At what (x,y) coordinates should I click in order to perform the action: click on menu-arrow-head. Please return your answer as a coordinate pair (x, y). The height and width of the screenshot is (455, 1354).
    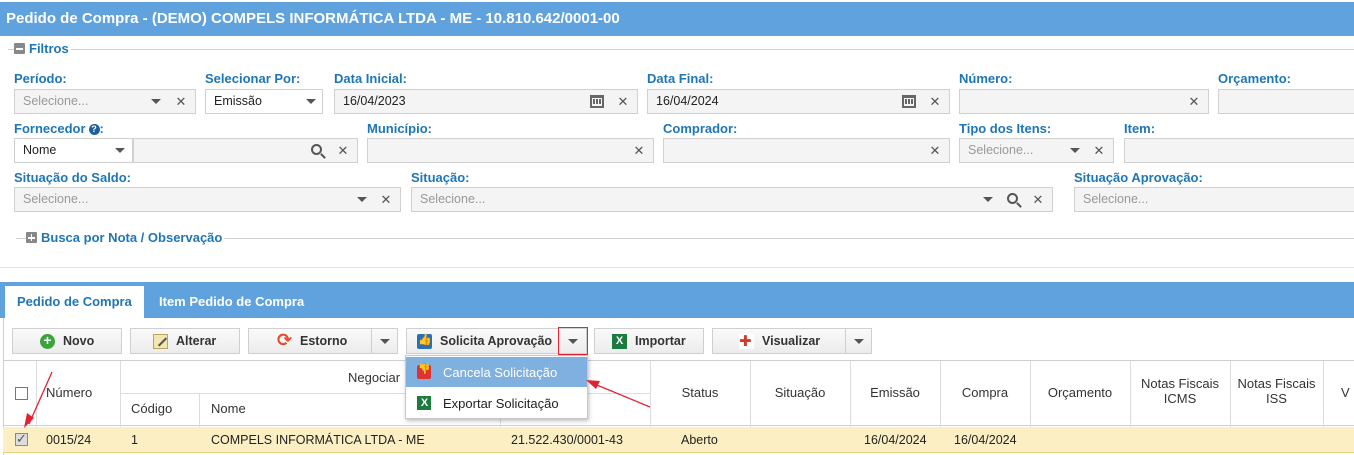
    Looking at the image, I should click on (593, 384).